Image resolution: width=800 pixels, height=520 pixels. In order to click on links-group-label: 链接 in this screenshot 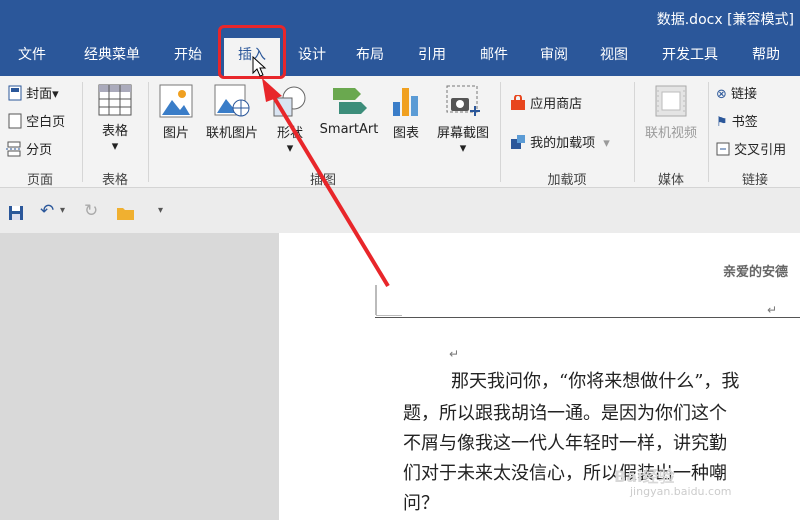, I will do `click(754, 180)`.